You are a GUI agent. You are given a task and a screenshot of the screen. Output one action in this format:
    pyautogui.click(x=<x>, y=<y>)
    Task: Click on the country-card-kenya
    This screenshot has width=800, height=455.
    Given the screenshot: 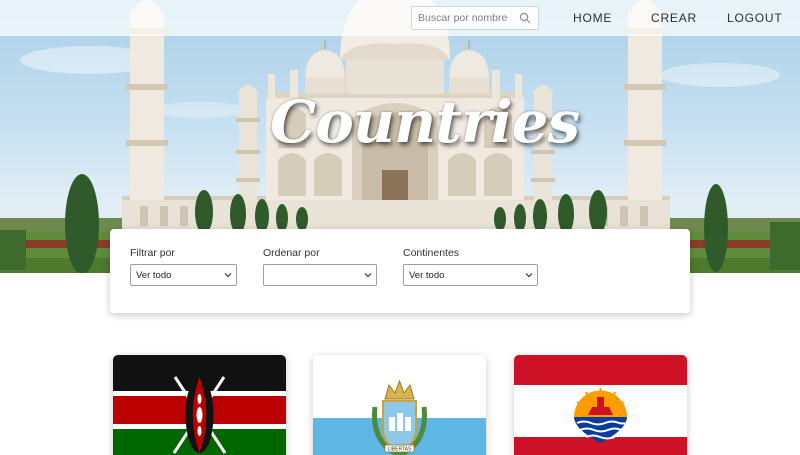 What is the action you would take?
    pyautogui.click(x=199, y=405)
    